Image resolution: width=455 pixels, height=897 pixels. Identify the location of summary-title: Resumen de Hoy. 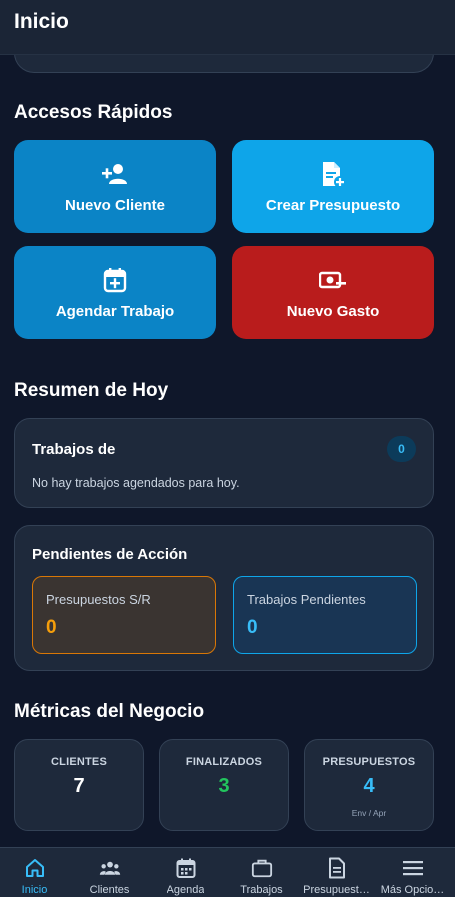
(91, 390).